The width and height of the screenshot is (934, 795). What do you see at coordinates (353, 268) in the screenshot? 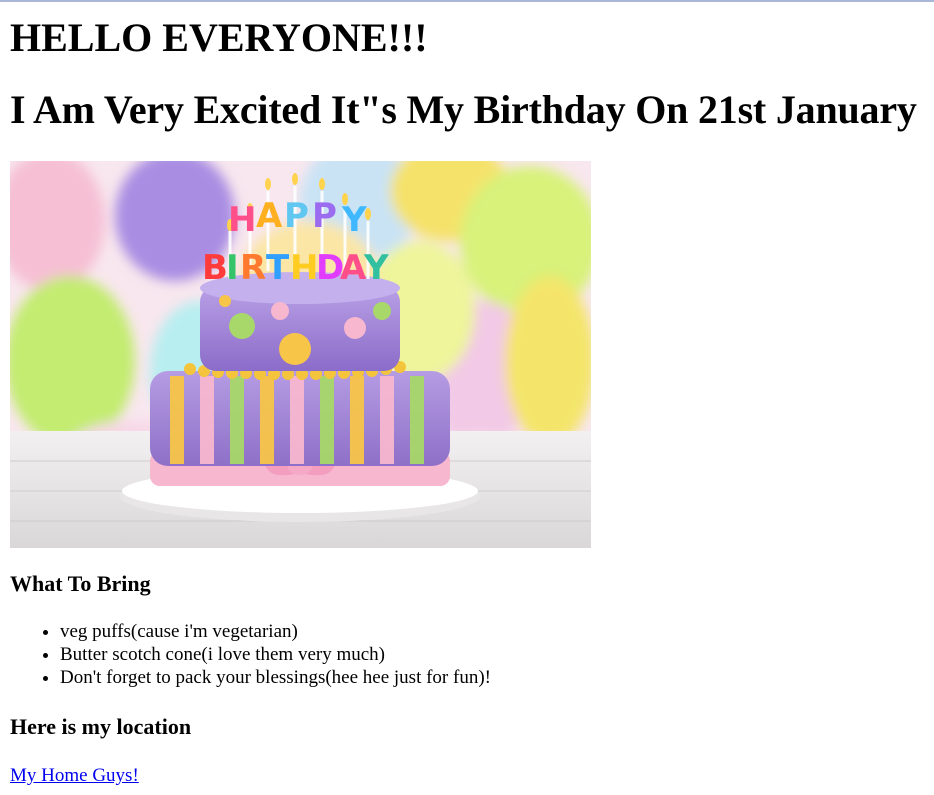
I see `cake-letter-a2: A` at bounding box center [353, 268].